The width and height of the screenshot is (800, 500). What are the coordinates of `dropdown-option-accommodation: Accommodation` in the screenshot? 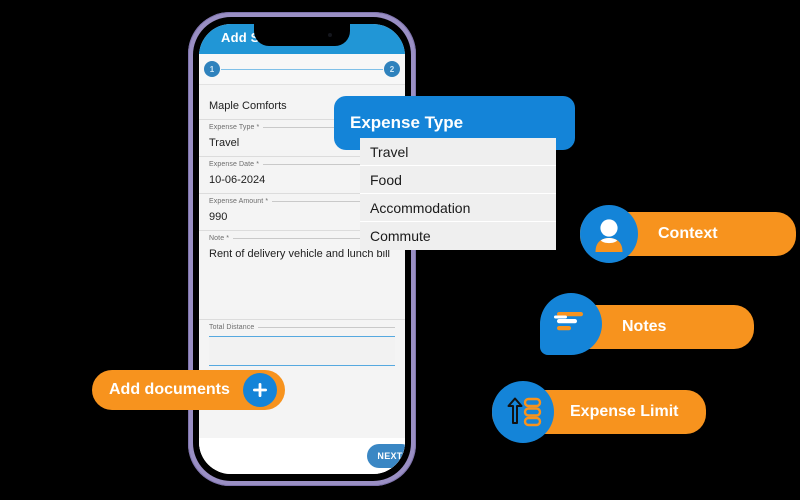 It's located at (458, 208).